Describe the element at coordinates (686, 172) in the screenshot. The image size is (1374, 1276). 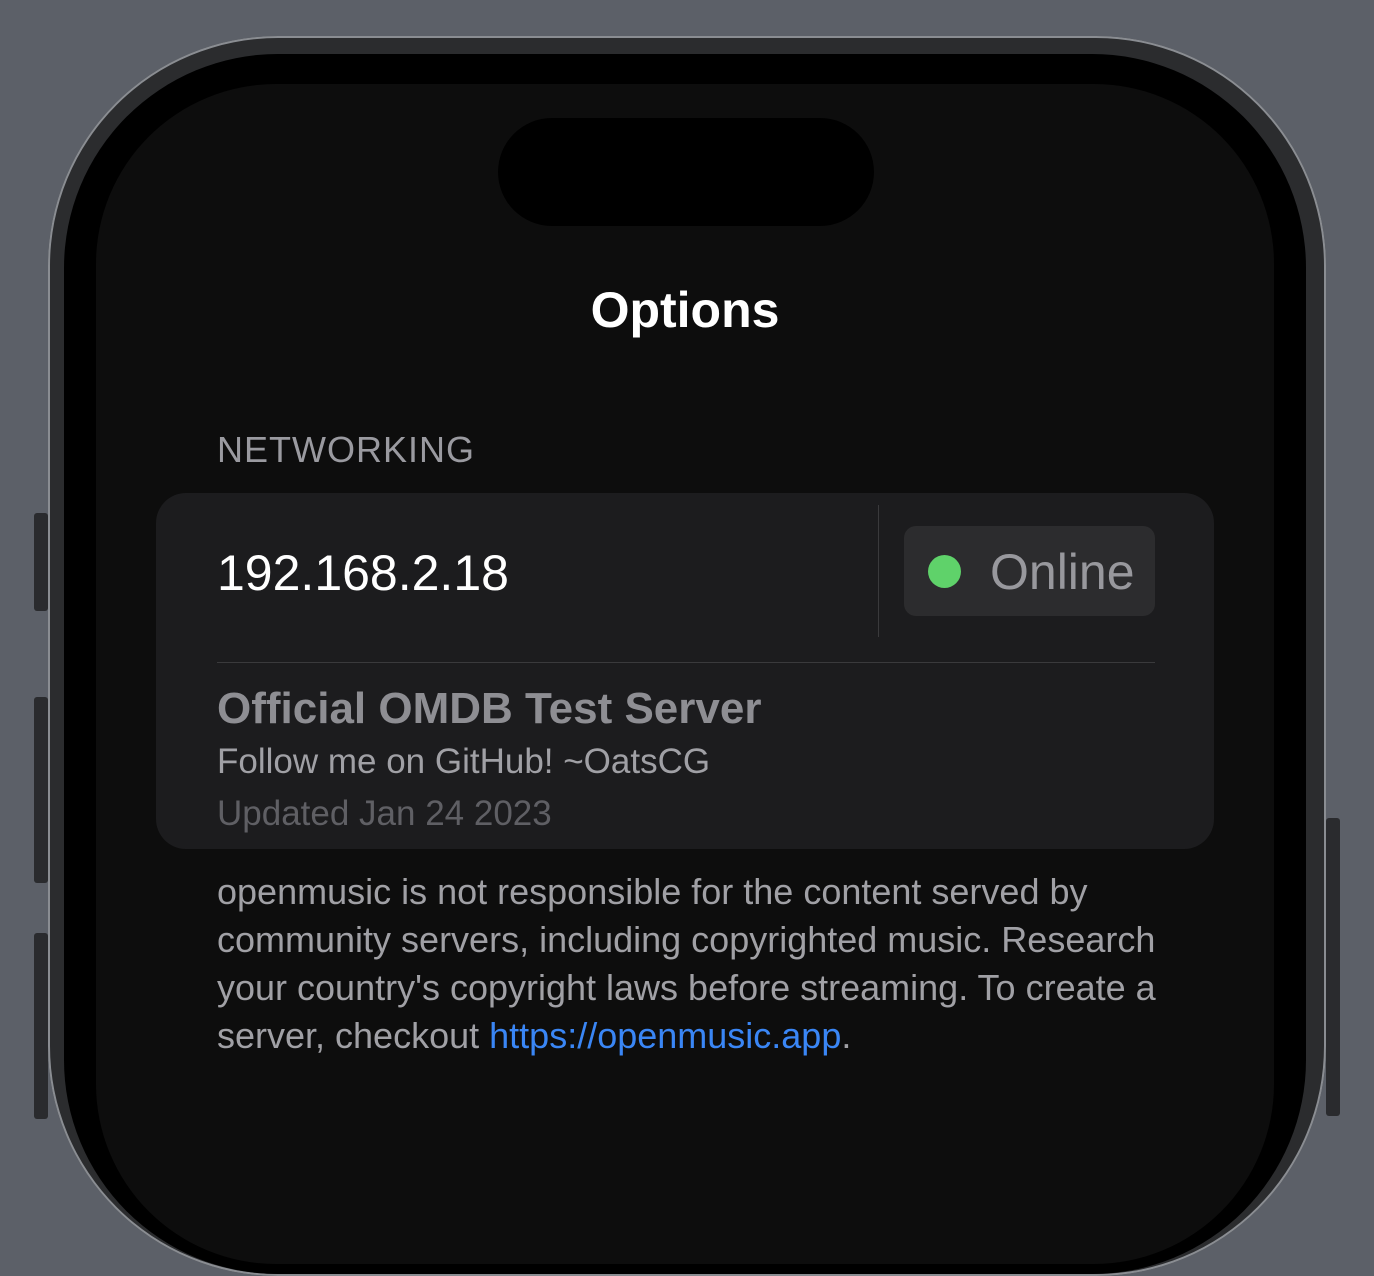
I see `dynamic-island` at that location.